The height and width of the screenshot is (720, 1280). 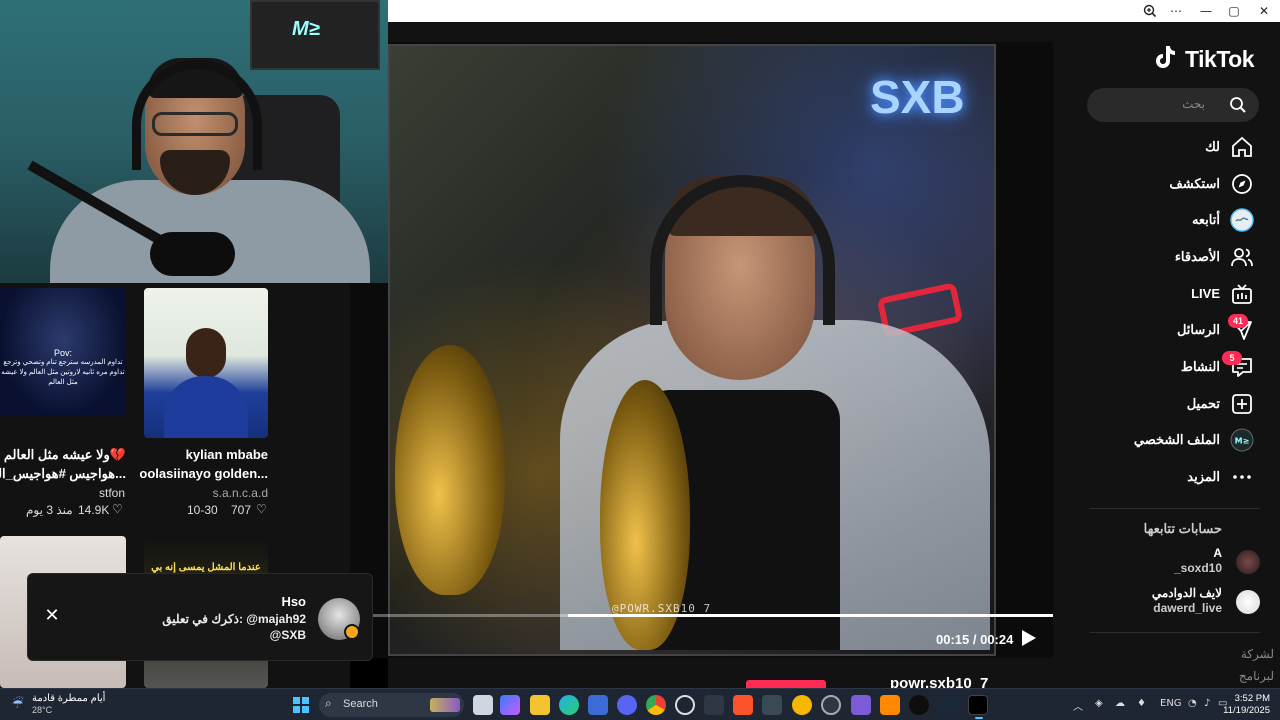 I want to click on tiktok-logo: TikTok, so click(x=1220, y=59).